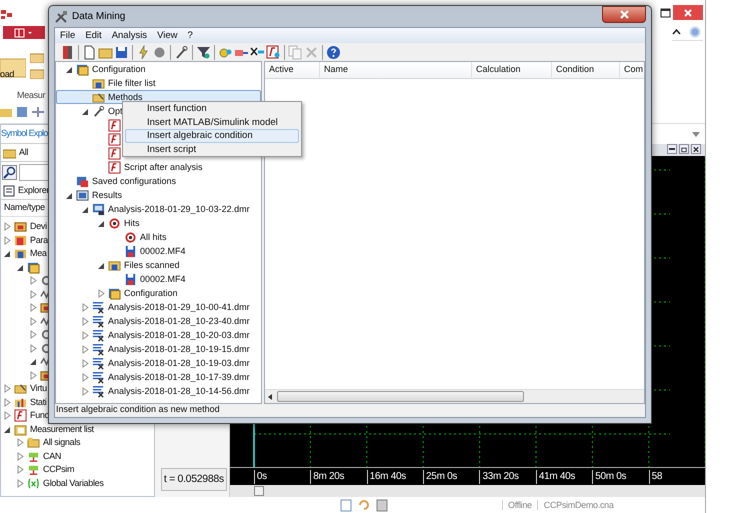 This screenshot has height=513, width=738. Describe the element at coordinates (261, 477) in the screenshot. I see `axis-label: 0s` at that location.